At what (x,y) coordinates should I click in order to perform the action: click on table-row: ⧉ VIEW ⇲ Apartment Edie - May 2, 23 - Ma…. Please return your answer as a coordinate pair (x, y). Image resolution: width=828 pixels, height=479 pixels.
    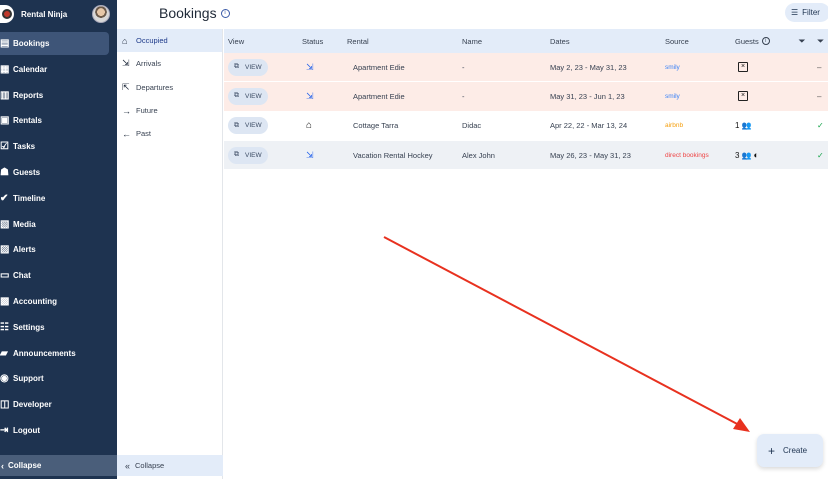
    Looking at the image, I should click on (526, 68).